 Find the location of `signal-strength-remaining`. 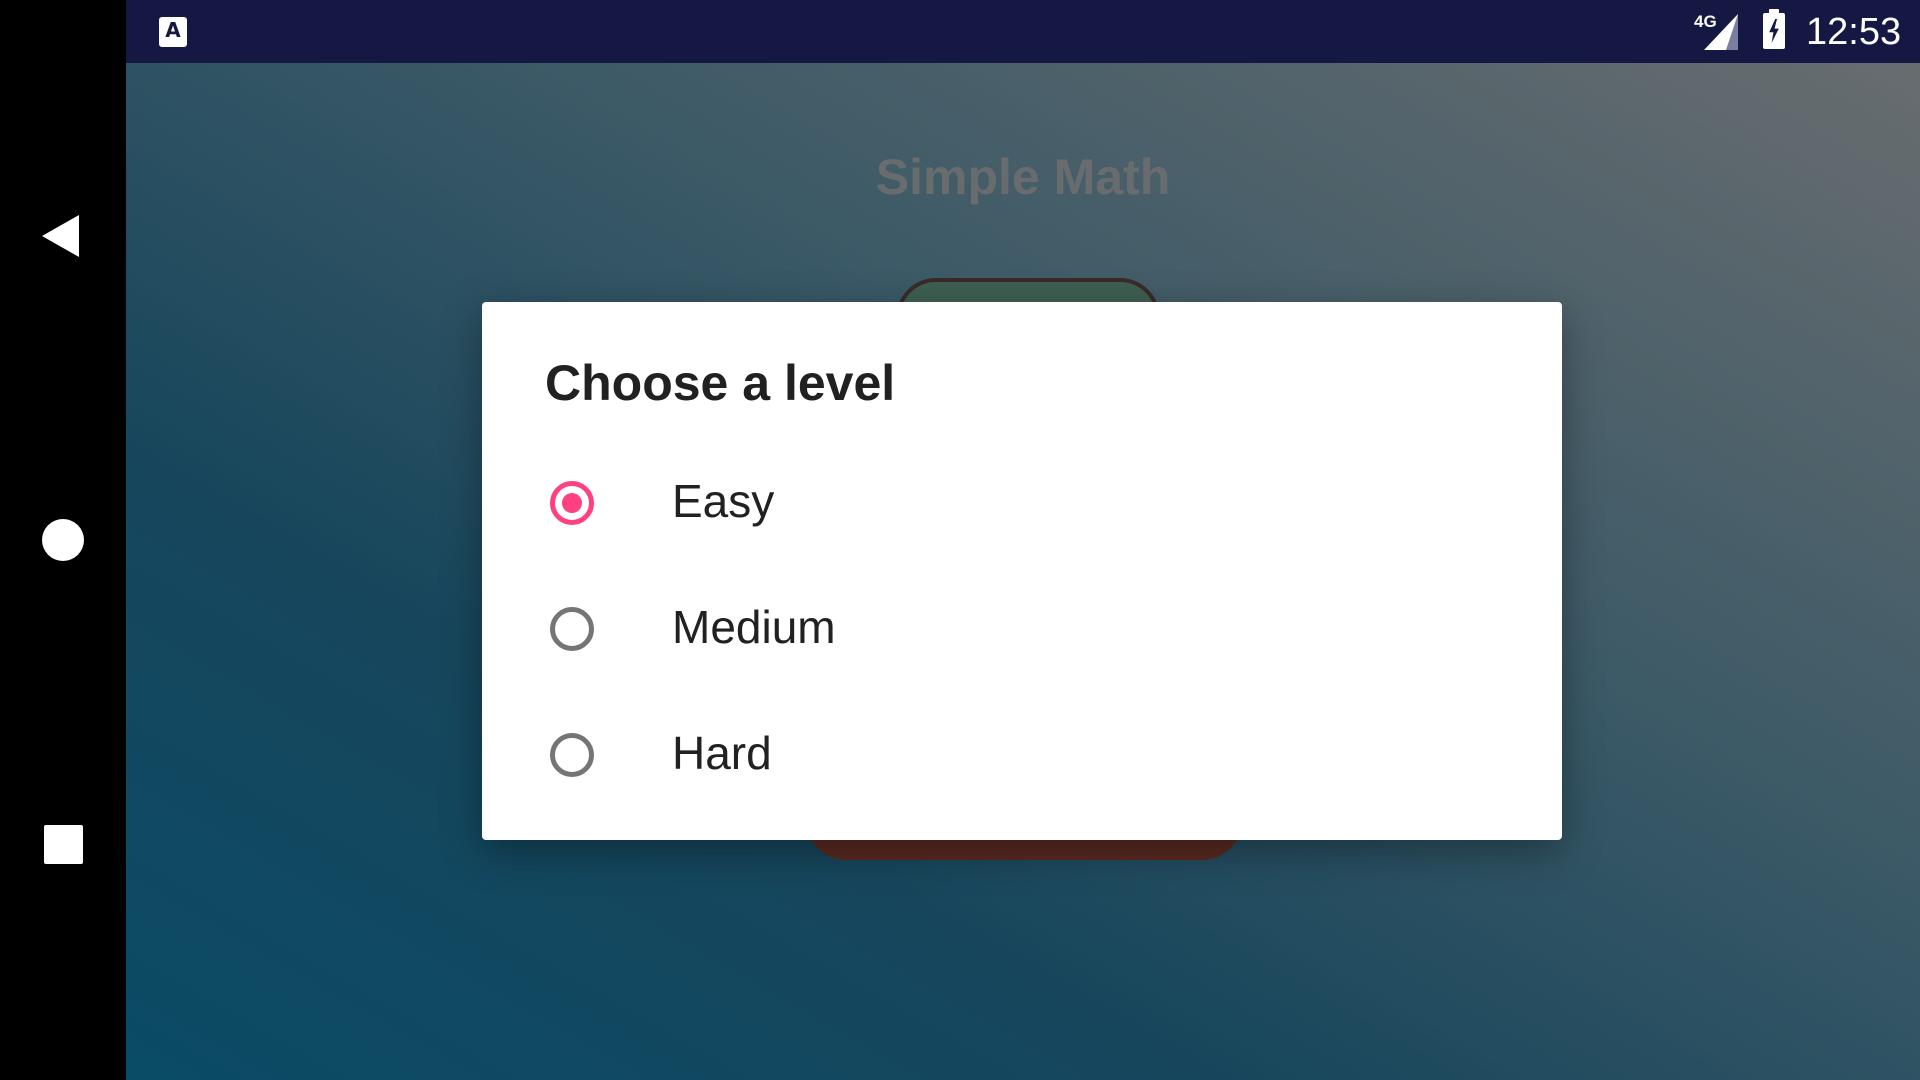

signal-strength-remaining is located at coordinates (1732, 32).